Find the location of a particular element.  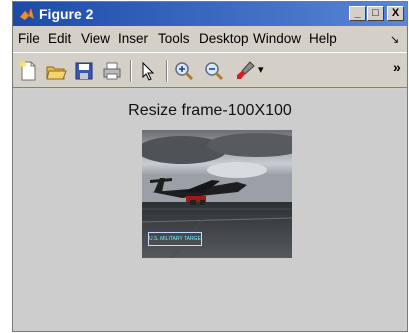

image-caption: U.S. MILITARY TARGET is located at coordinates (175, 239).